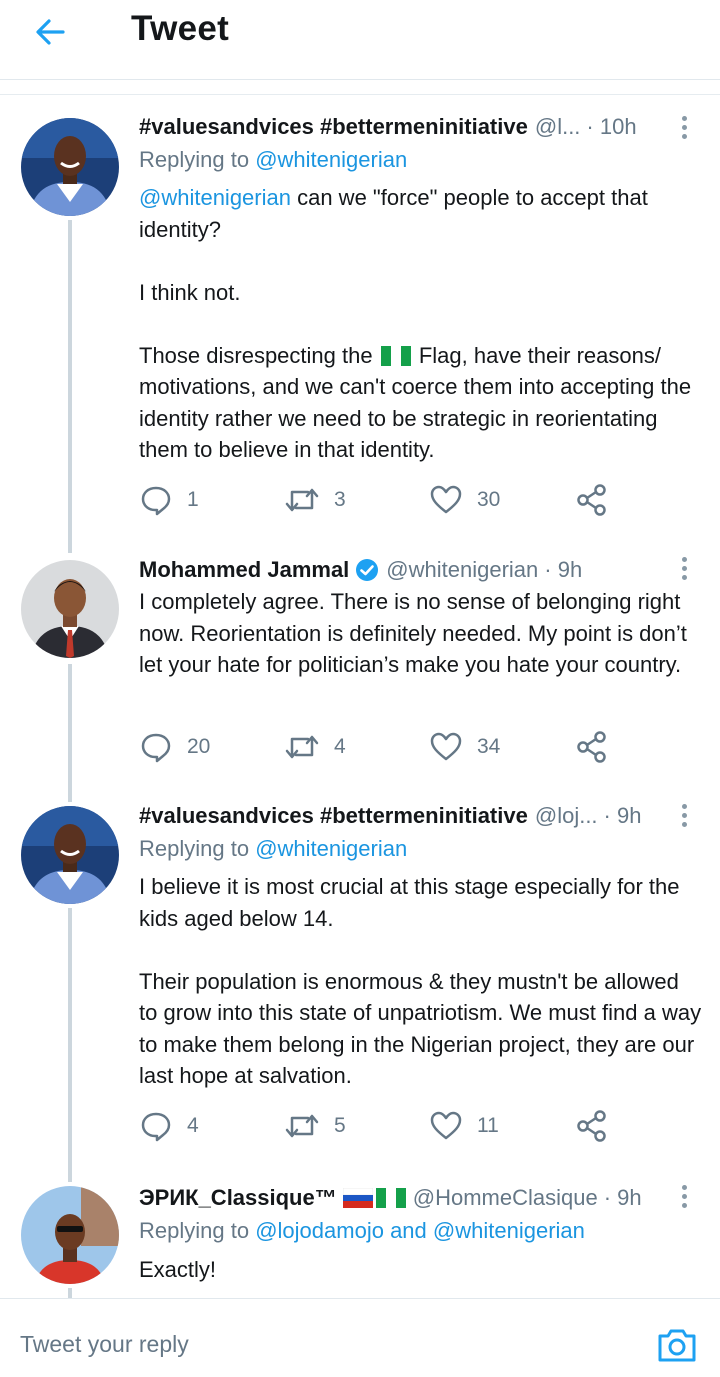 This screenshot has width=720, height=1377. I want to click on reply-composer-bar: Tweet your reply, so click(360, 1337).